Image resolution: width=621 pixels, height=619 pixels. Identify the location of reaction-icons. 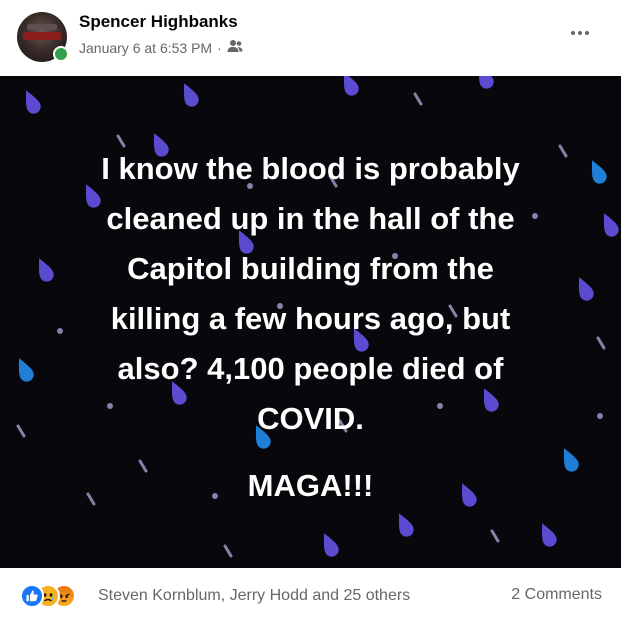
(55, 596).